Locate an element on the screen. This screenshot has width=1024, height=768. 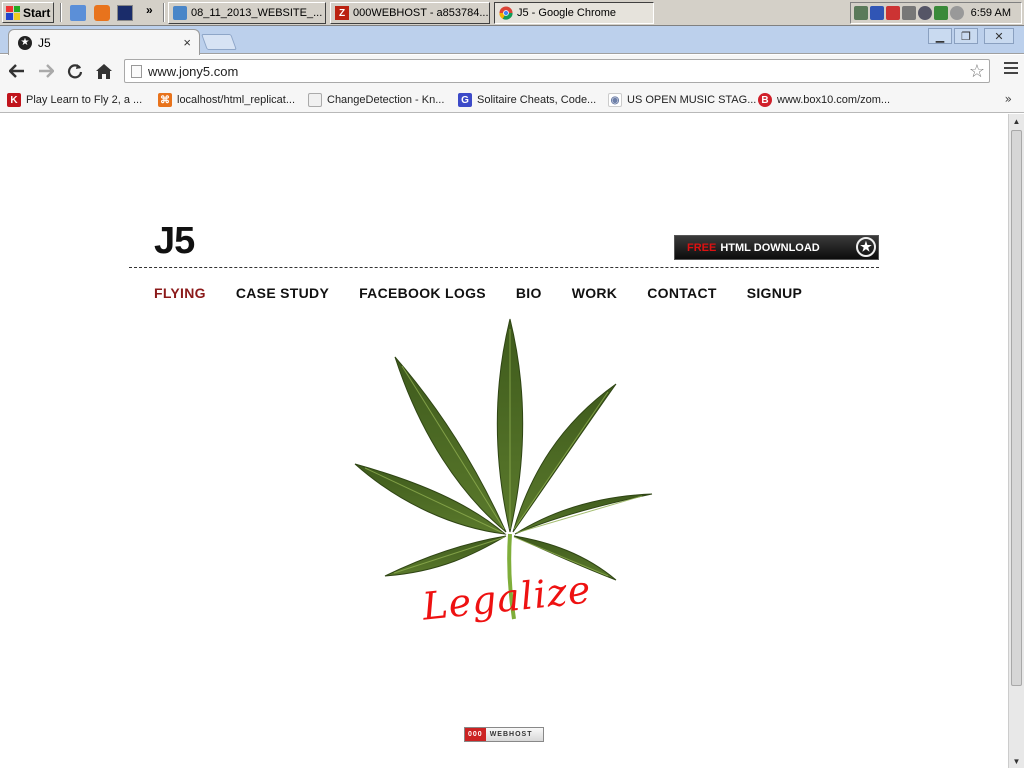
tab-j5: ★ J5 × is located at coordinates (104, 42).